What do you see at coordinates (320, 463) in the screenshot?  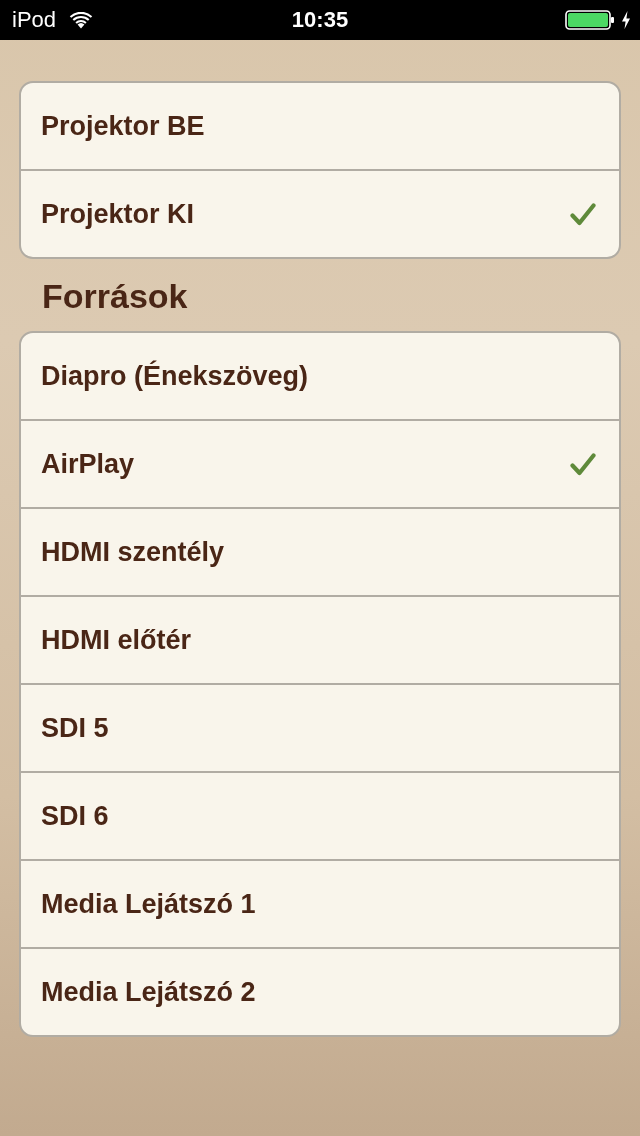 I see `option-row: AirPlay` at bounding box center [320, 463].